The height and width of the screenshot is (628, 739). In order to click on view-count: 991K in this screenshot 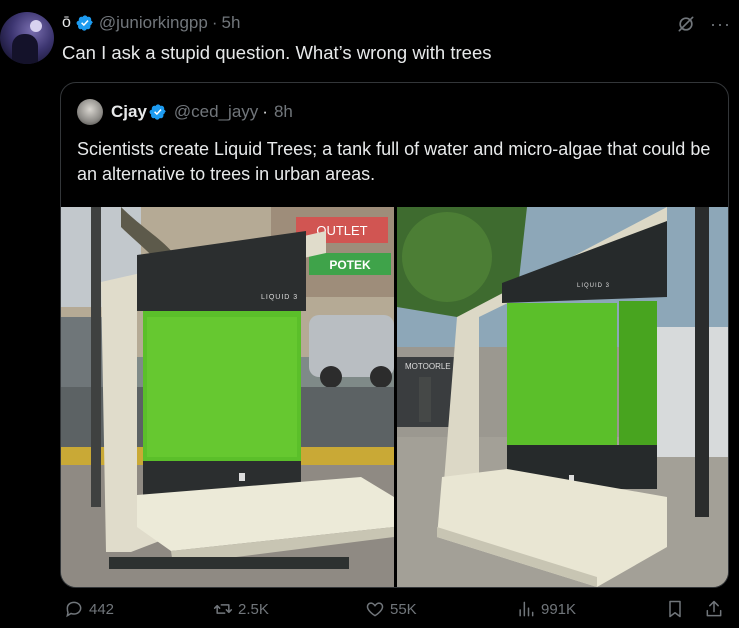, I will do `click(559, 609)`.